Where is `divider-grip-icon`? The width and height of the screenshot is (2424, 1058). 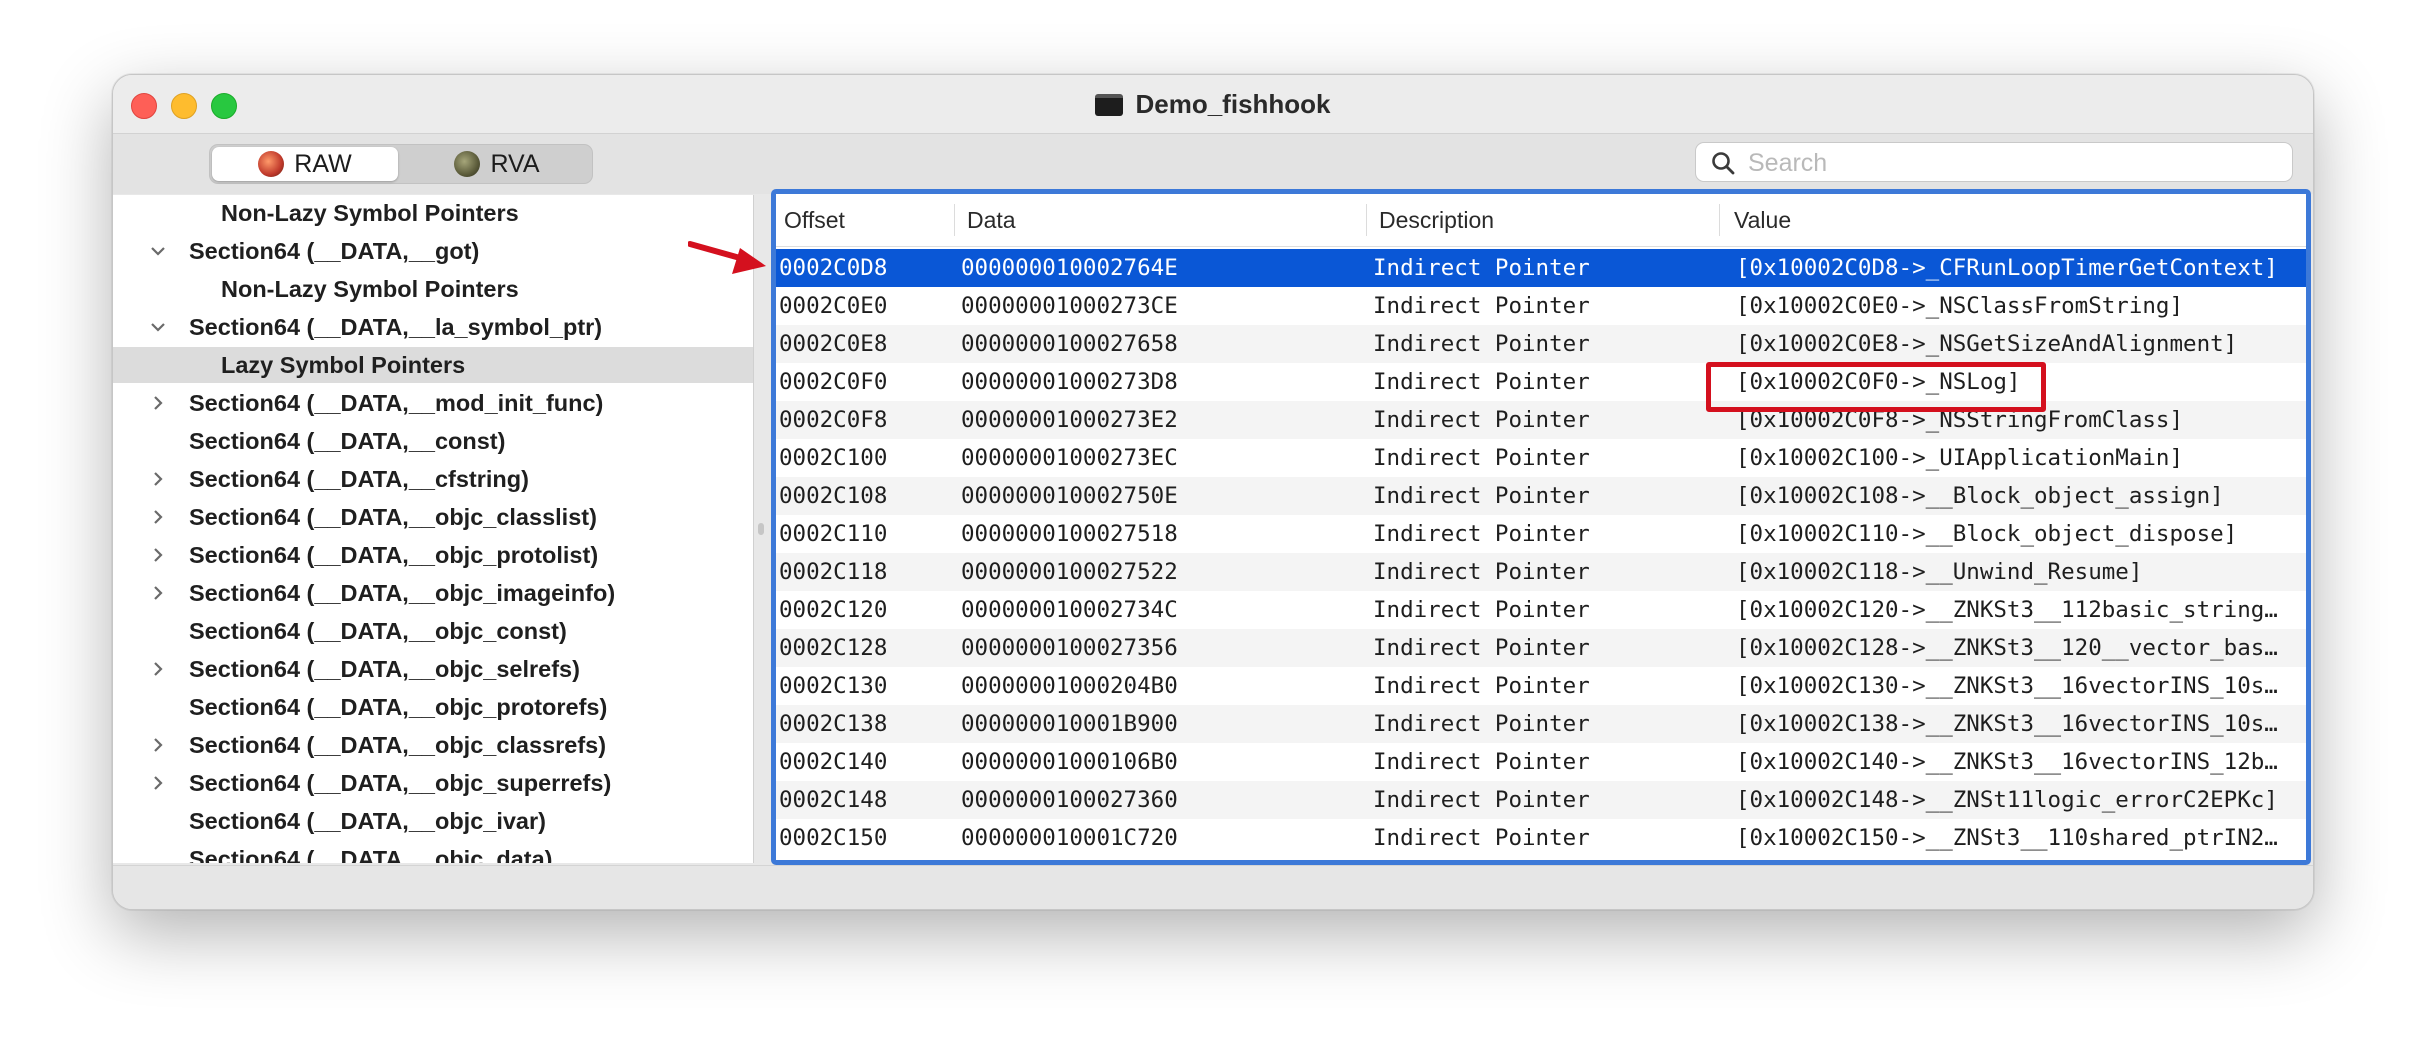
divider-grip-icon is located at coordinates (761, 529).